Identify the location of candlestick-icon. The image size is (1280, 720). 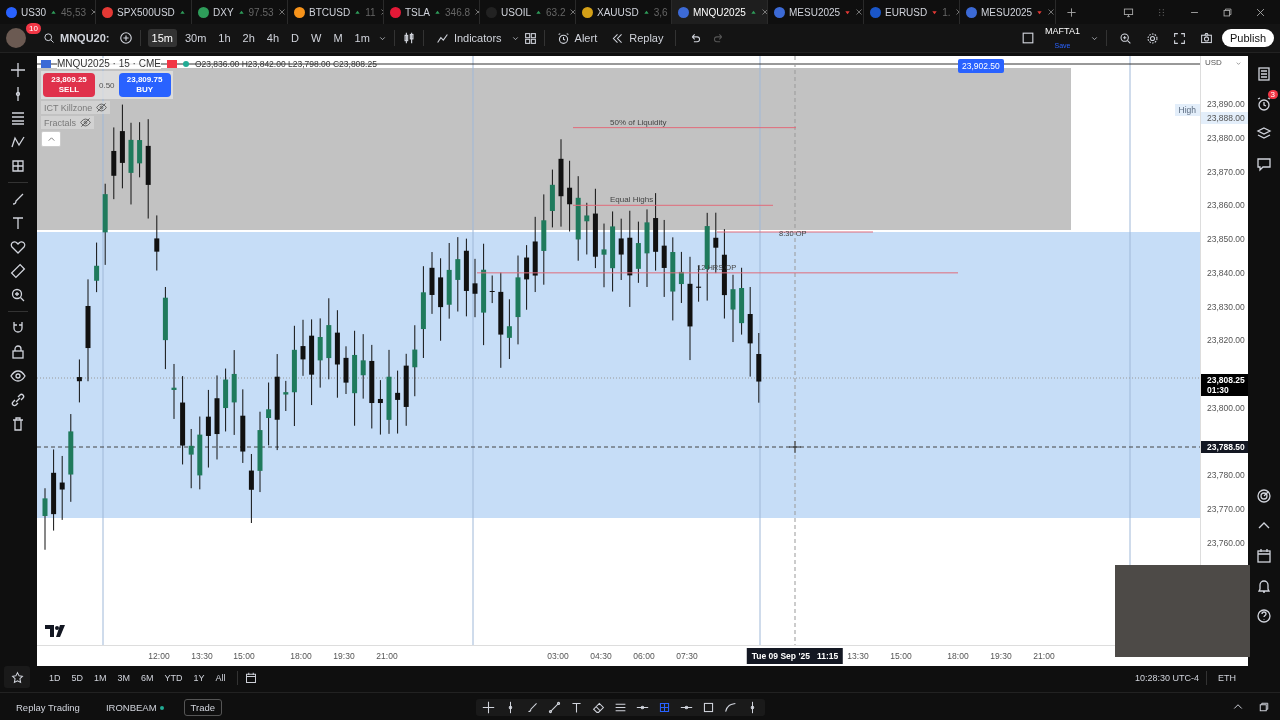
(408, 38).